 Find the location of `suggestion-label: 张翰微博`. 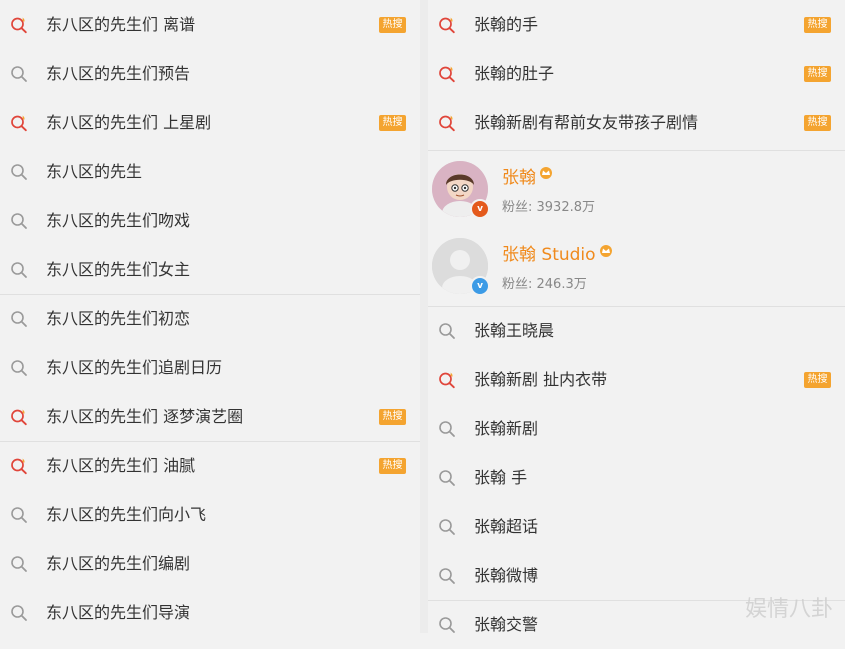

suggestion-label: 张翰微博 is located at coordinates (506, 575).